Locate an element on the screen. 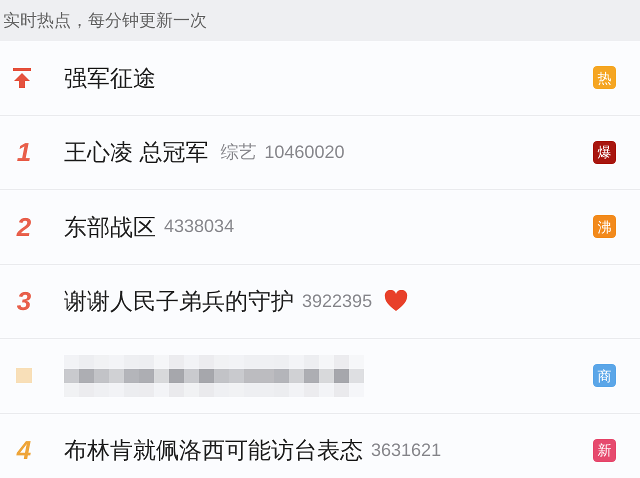  topic-title: 东部战区 is located at coordinates (110, 227).